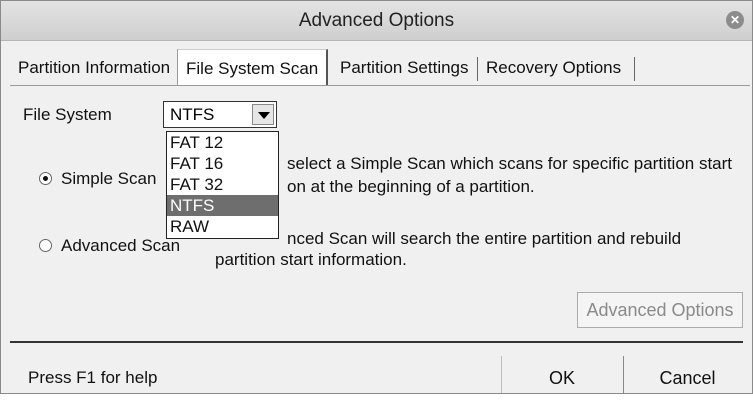 The image size is (753, 400). I want to click on option-fat16: FAT 16, so click(222, 163).